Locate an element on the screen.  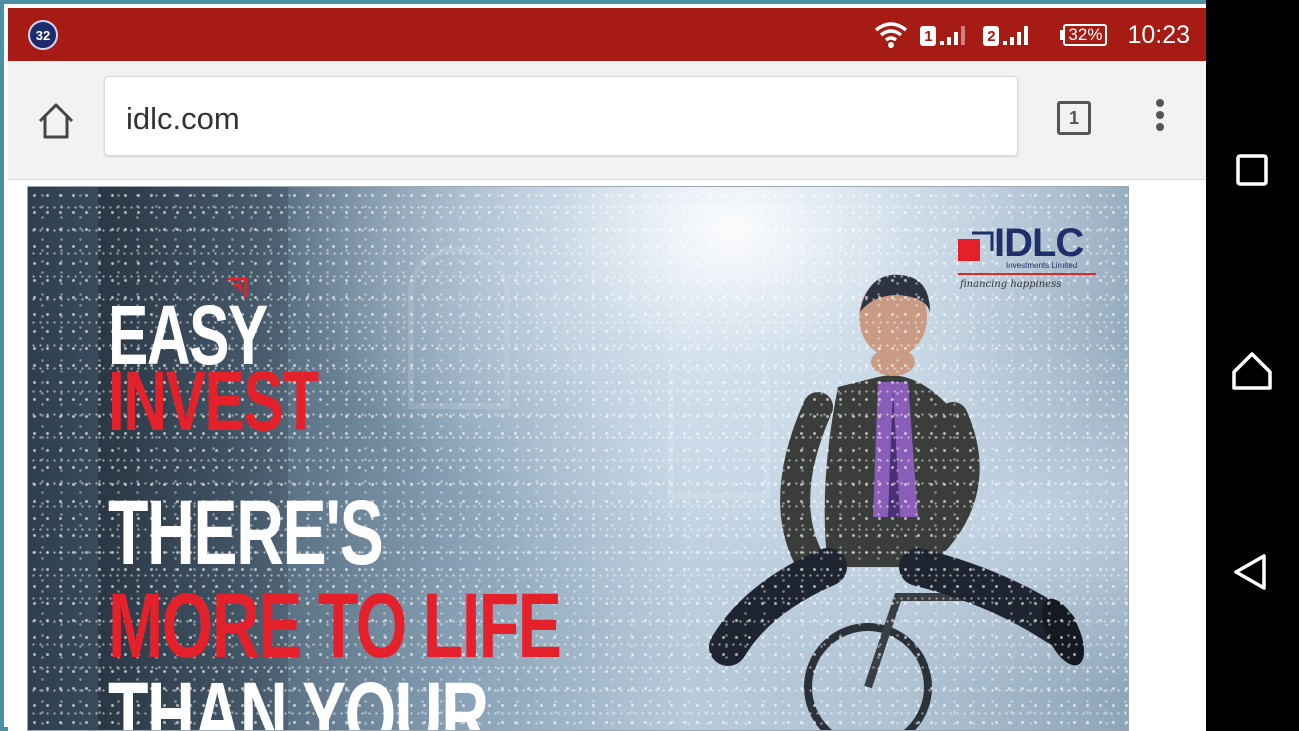
logo-divider is located at coordinates (1027, 274).